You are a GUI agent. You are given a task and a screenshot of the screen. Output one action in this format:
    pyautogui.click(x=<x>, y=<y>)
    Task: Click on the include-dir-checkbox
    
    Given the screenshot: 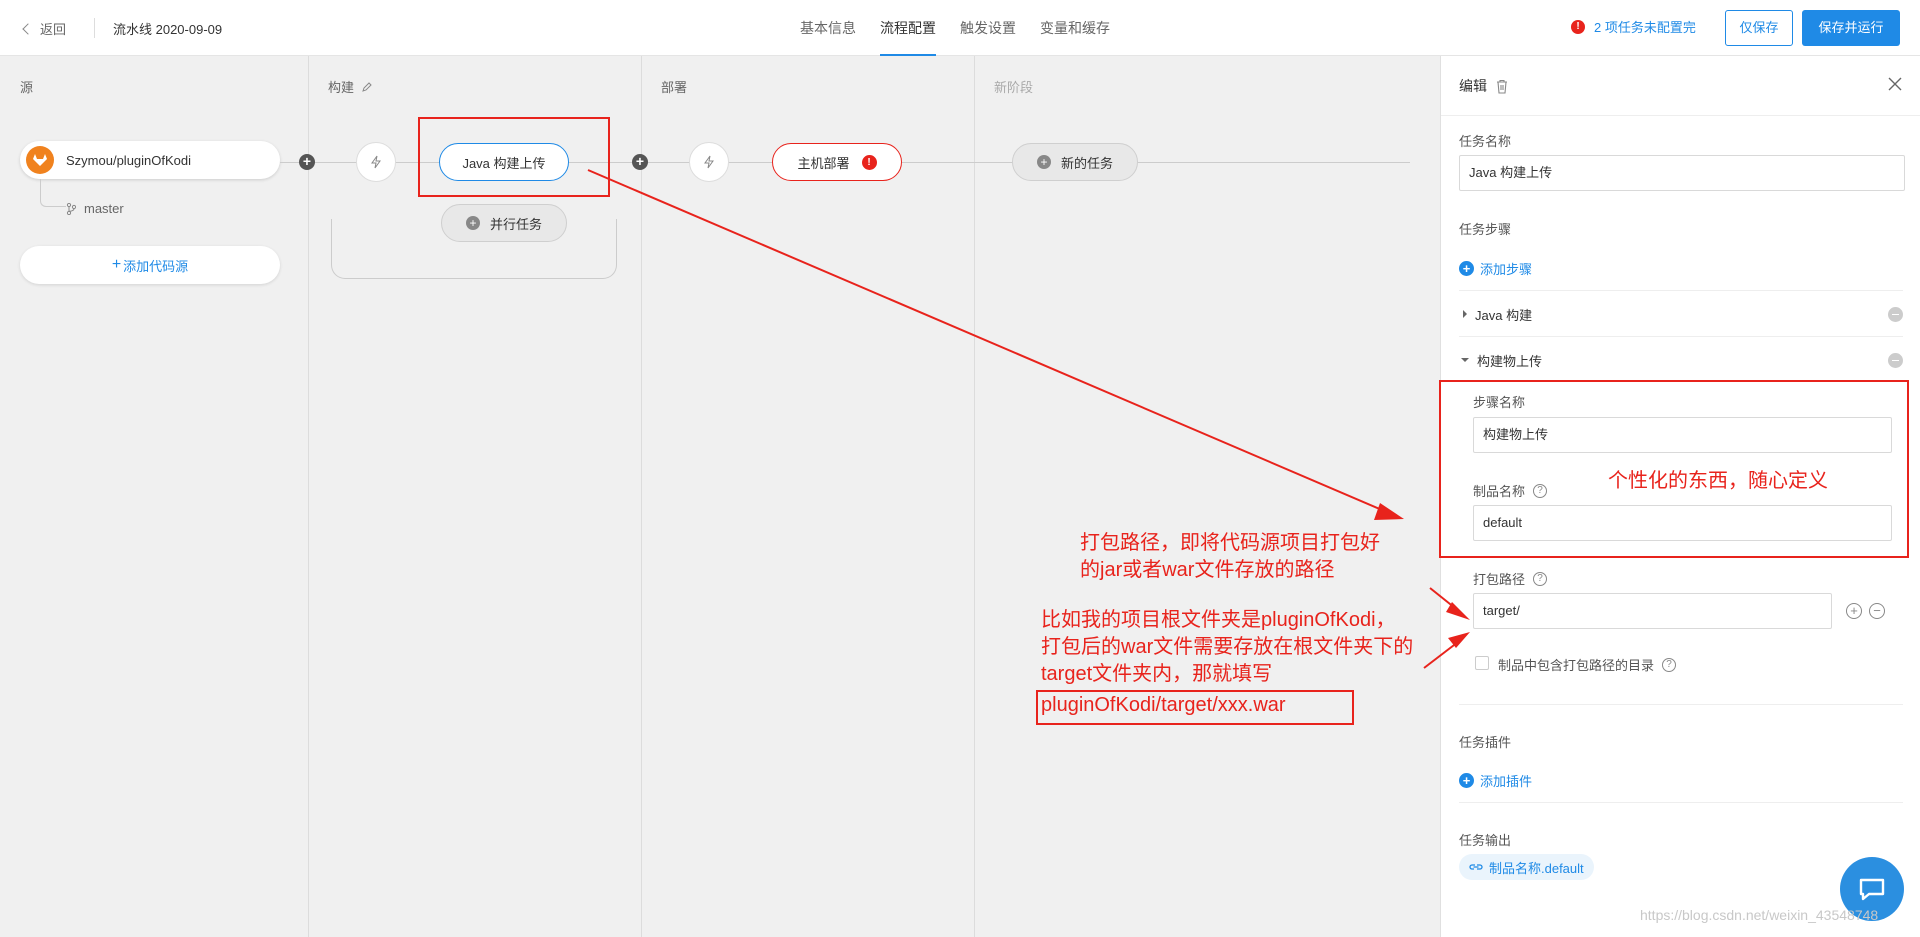 What is the action you would take?
    pyautogui.click(x=1482, y=663)
    